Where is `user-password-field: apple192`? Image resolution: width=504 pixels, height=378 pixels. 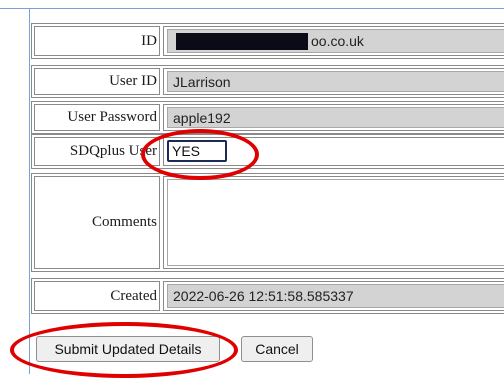 user-password-field: apple192 is located at coordinates (335, 117).